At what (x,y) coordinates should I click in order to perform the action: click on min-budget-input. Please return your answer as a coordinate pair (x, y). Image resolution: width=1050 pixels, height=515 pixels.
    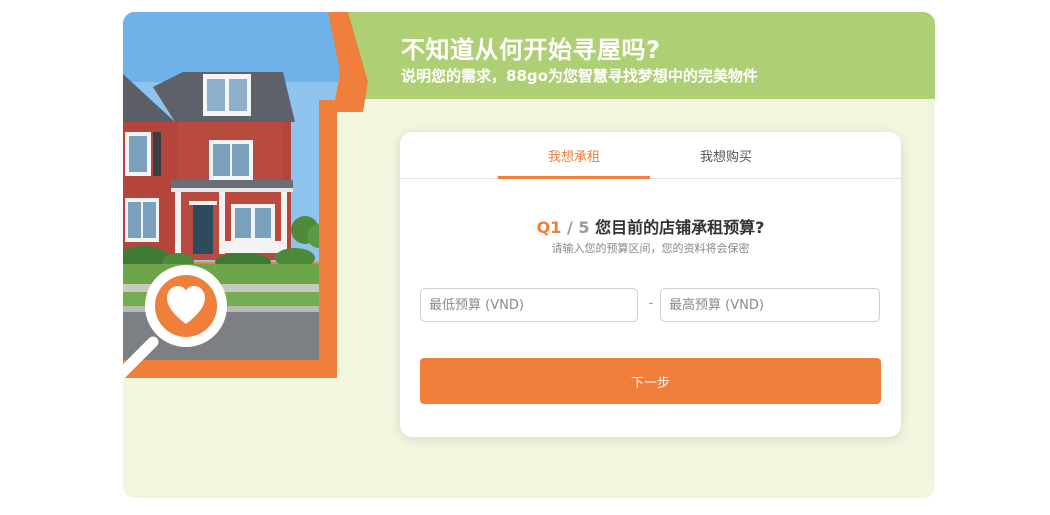
    Looking at the image, I should click on (529, 305).